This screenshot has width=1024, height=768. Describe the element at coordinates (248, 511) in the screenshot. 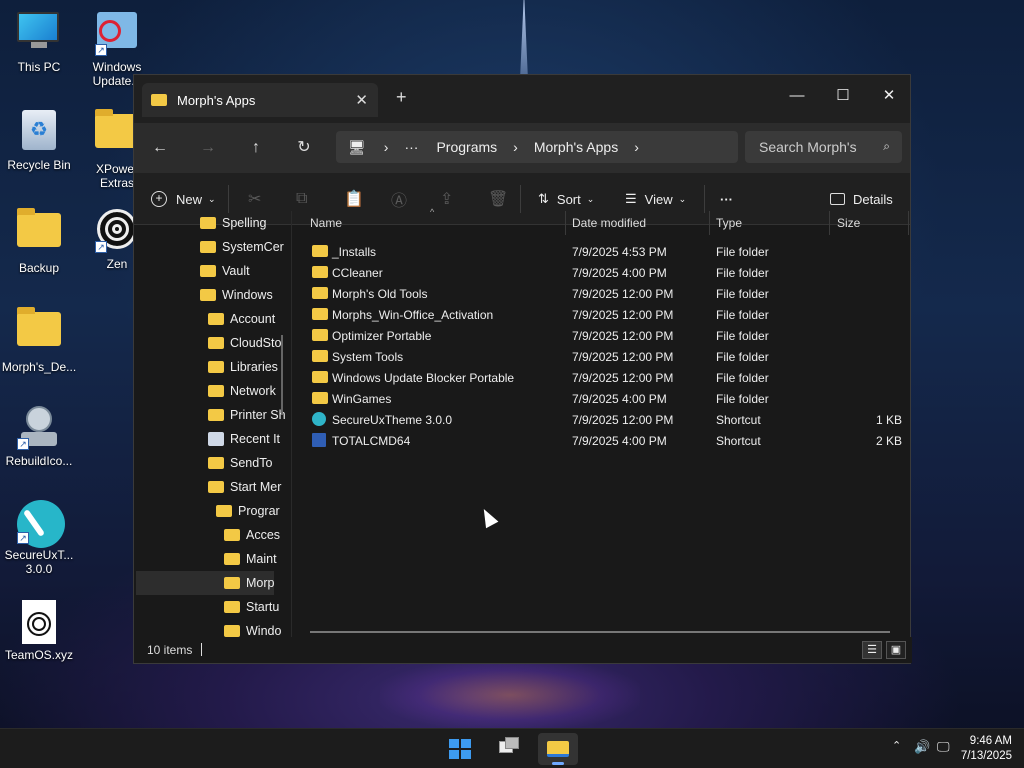

I see `nav-item: Prograr` at that location.